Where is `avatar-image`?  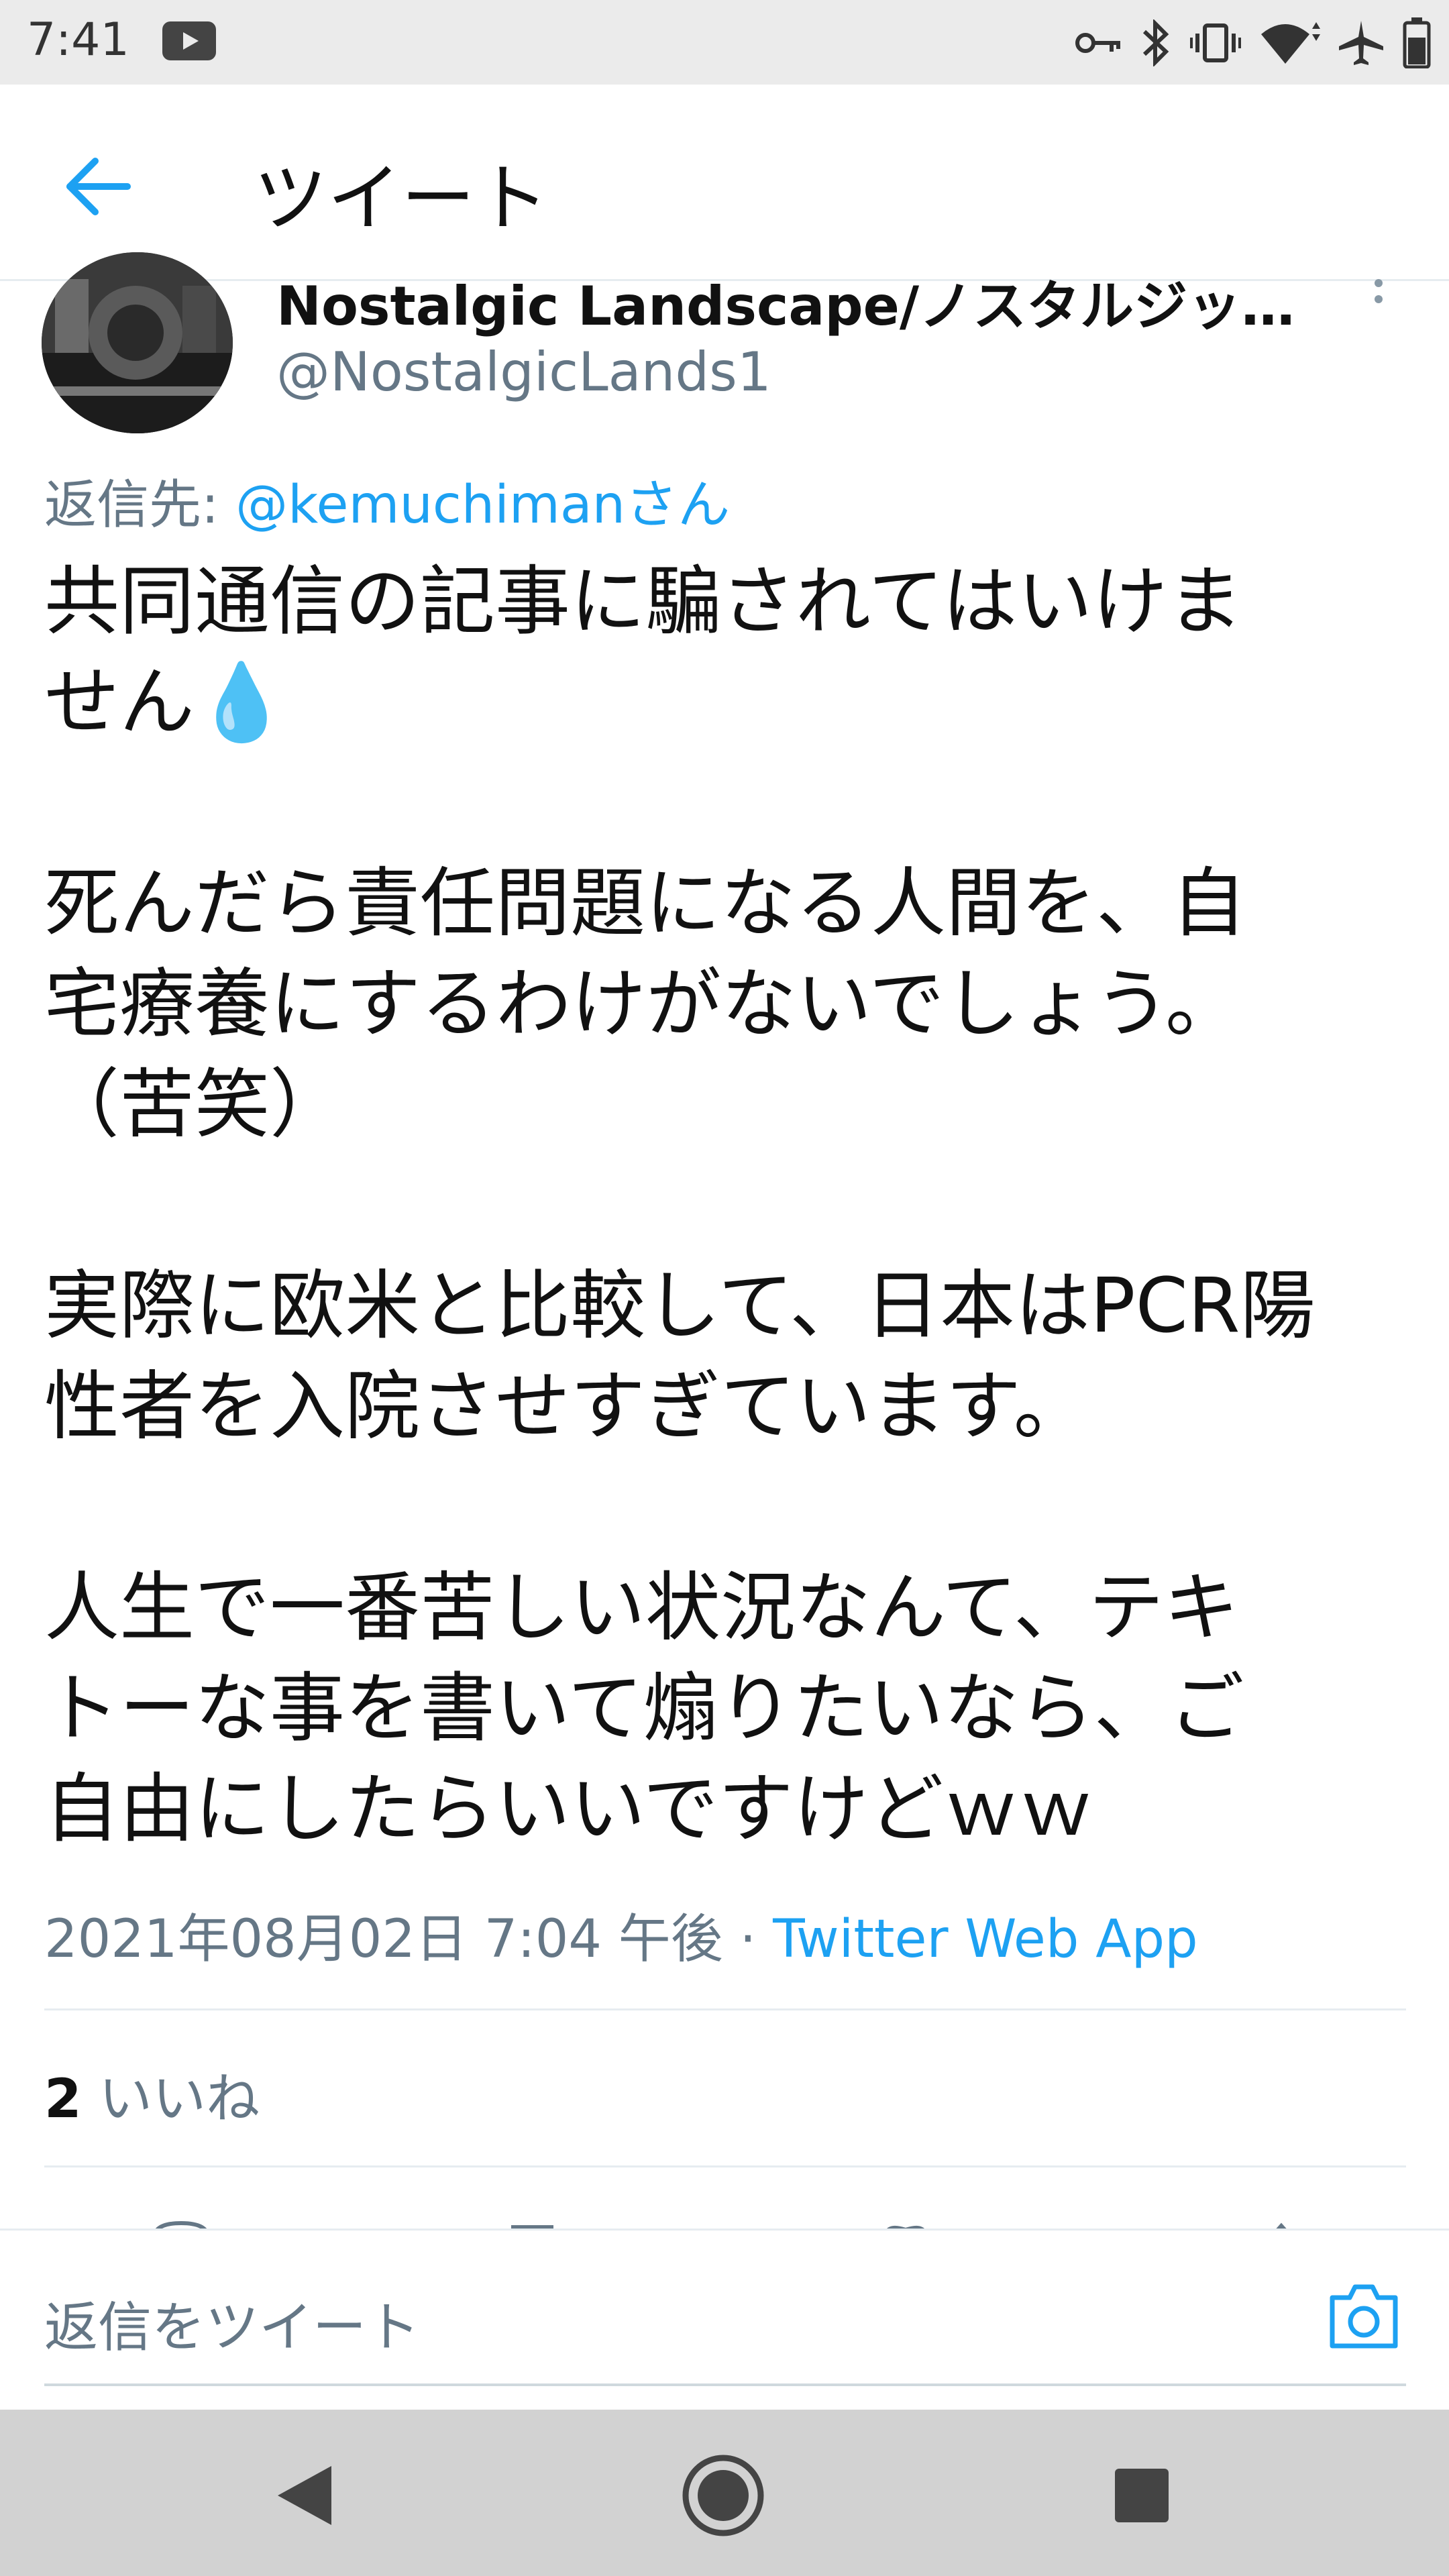 avatar-image is located at coordinates (137, 342).